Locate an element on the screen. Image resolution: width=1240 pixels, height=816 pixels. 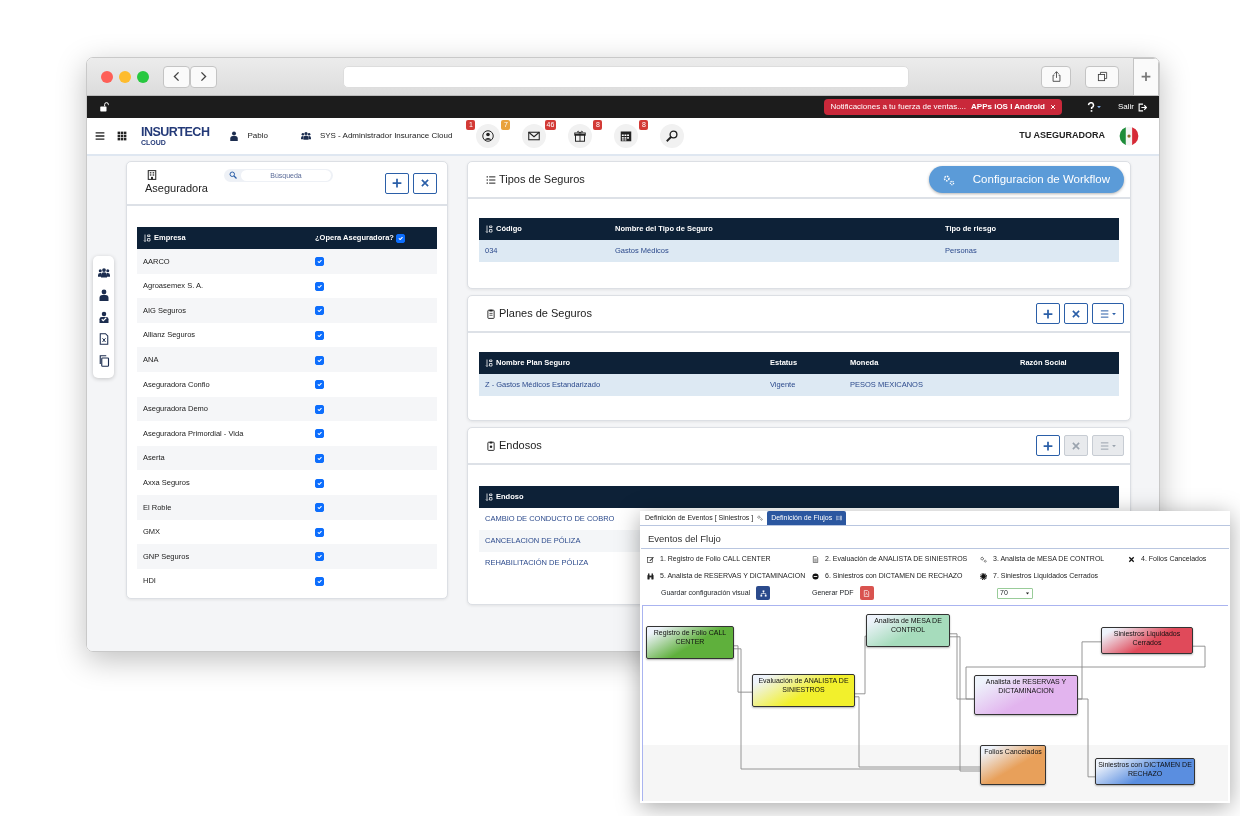
pdf-icon is located at coordinates (867, 593).